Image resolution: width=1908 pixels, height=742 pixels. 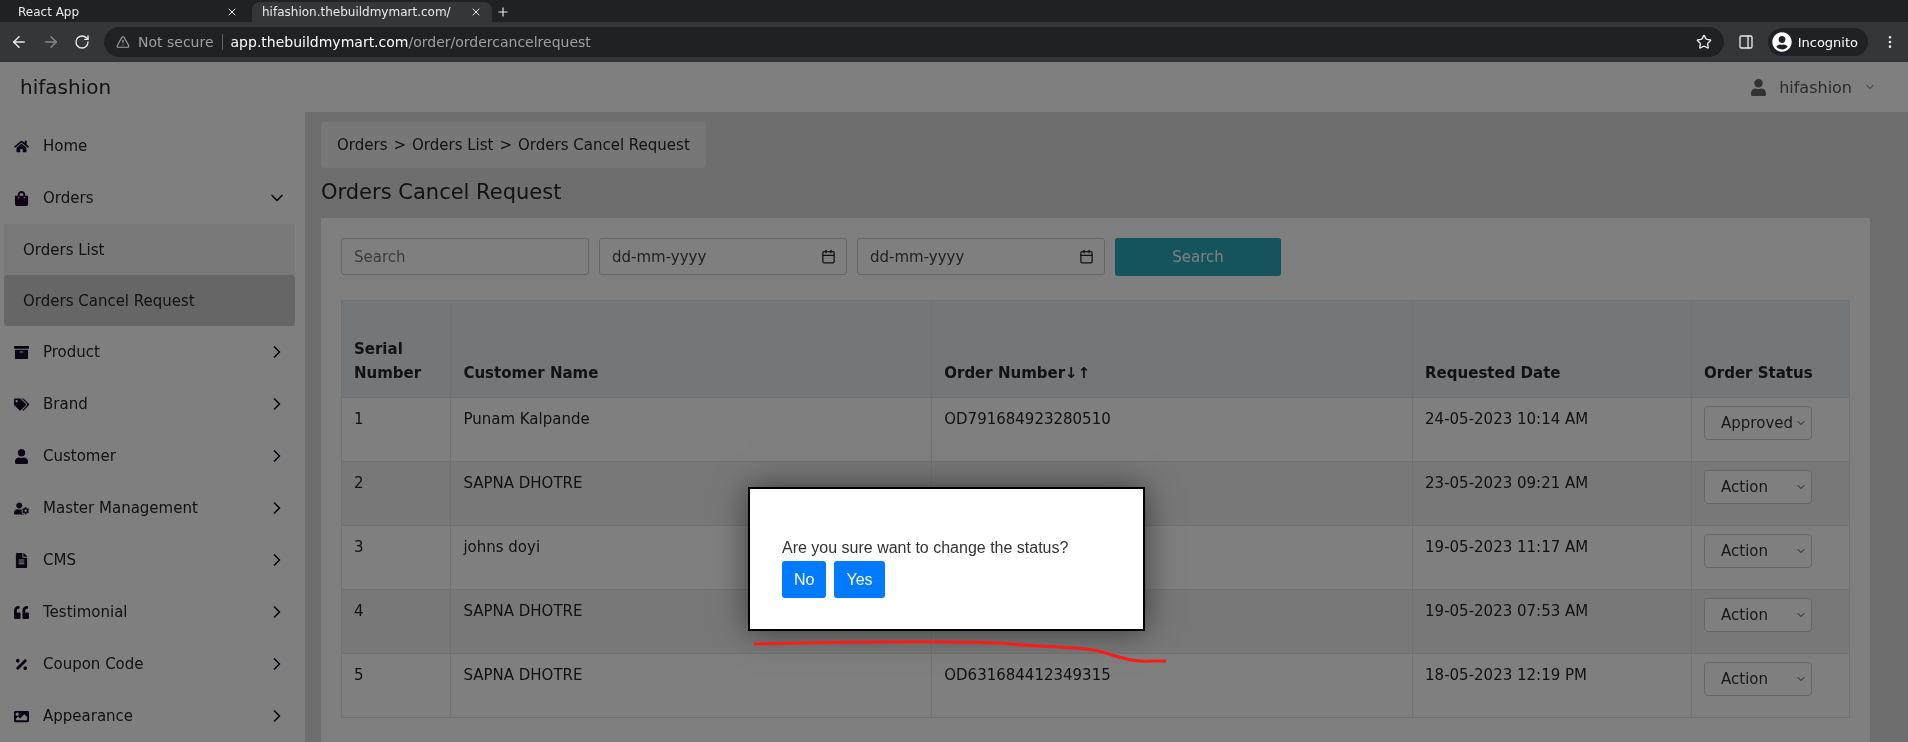 What do you see at coordinates (1552, 349) in the screenshot?
I see `column-header: Requested Date` at bounding box center [1552, 349].